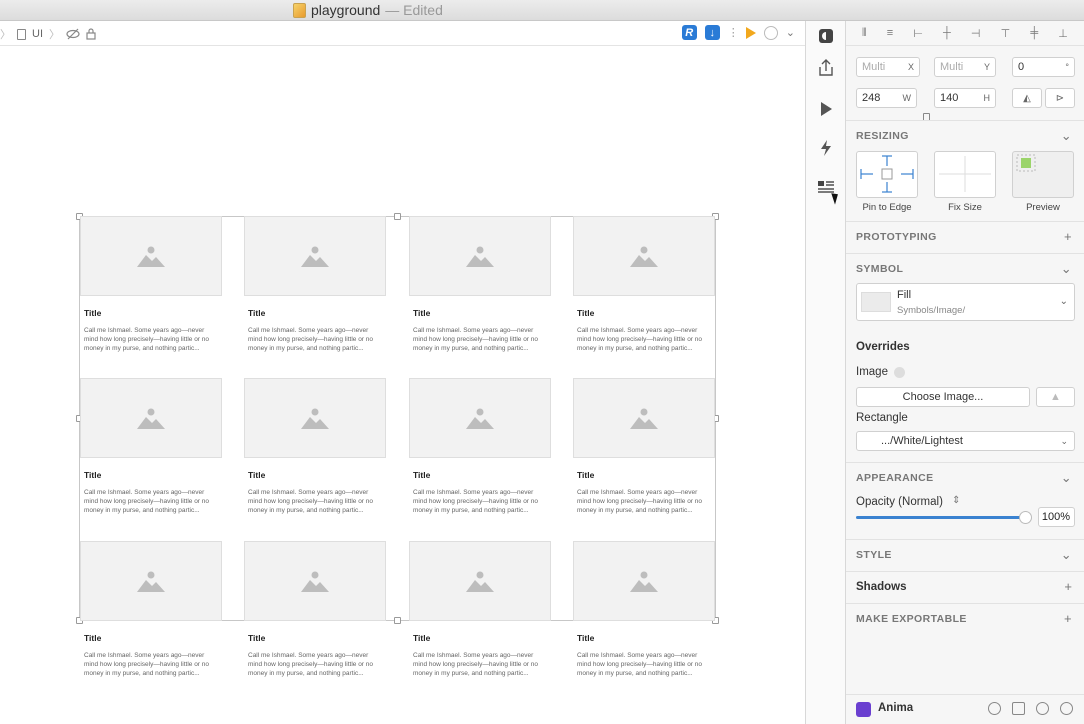 The height and width of the screenshot is (724, 1084). What do you see at coordinates (1021, 67) in the screenshot?
I see `rotation-value: 0` at bounding box center [1021, 67].